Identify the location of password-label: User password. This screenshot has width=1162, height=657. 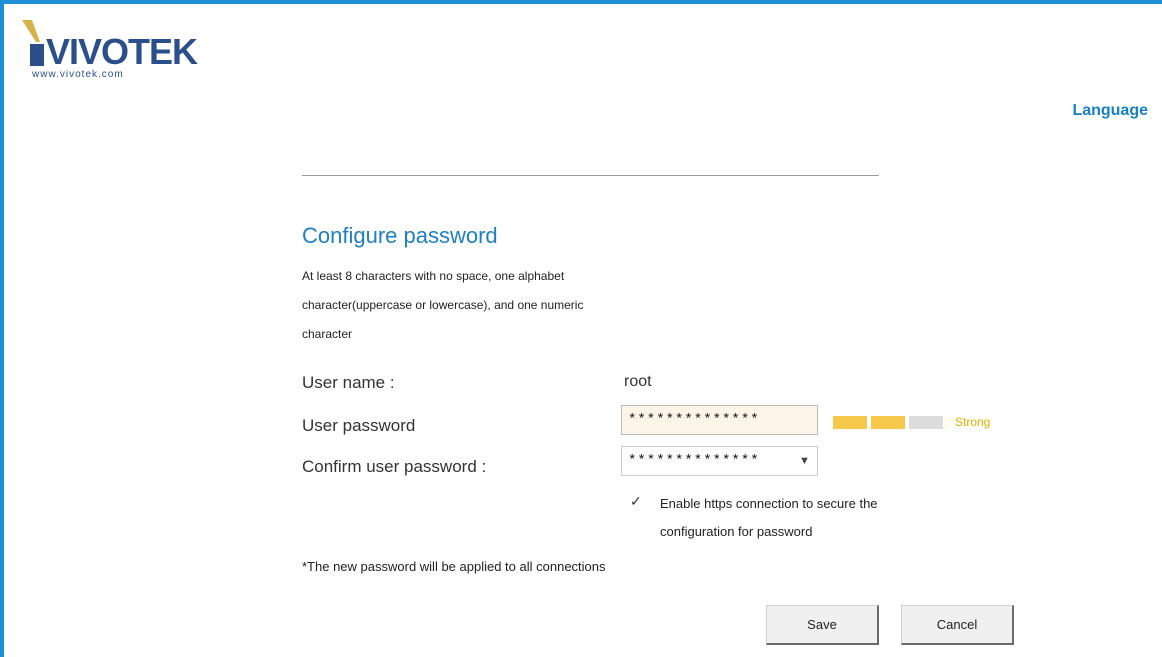
(359, 425).